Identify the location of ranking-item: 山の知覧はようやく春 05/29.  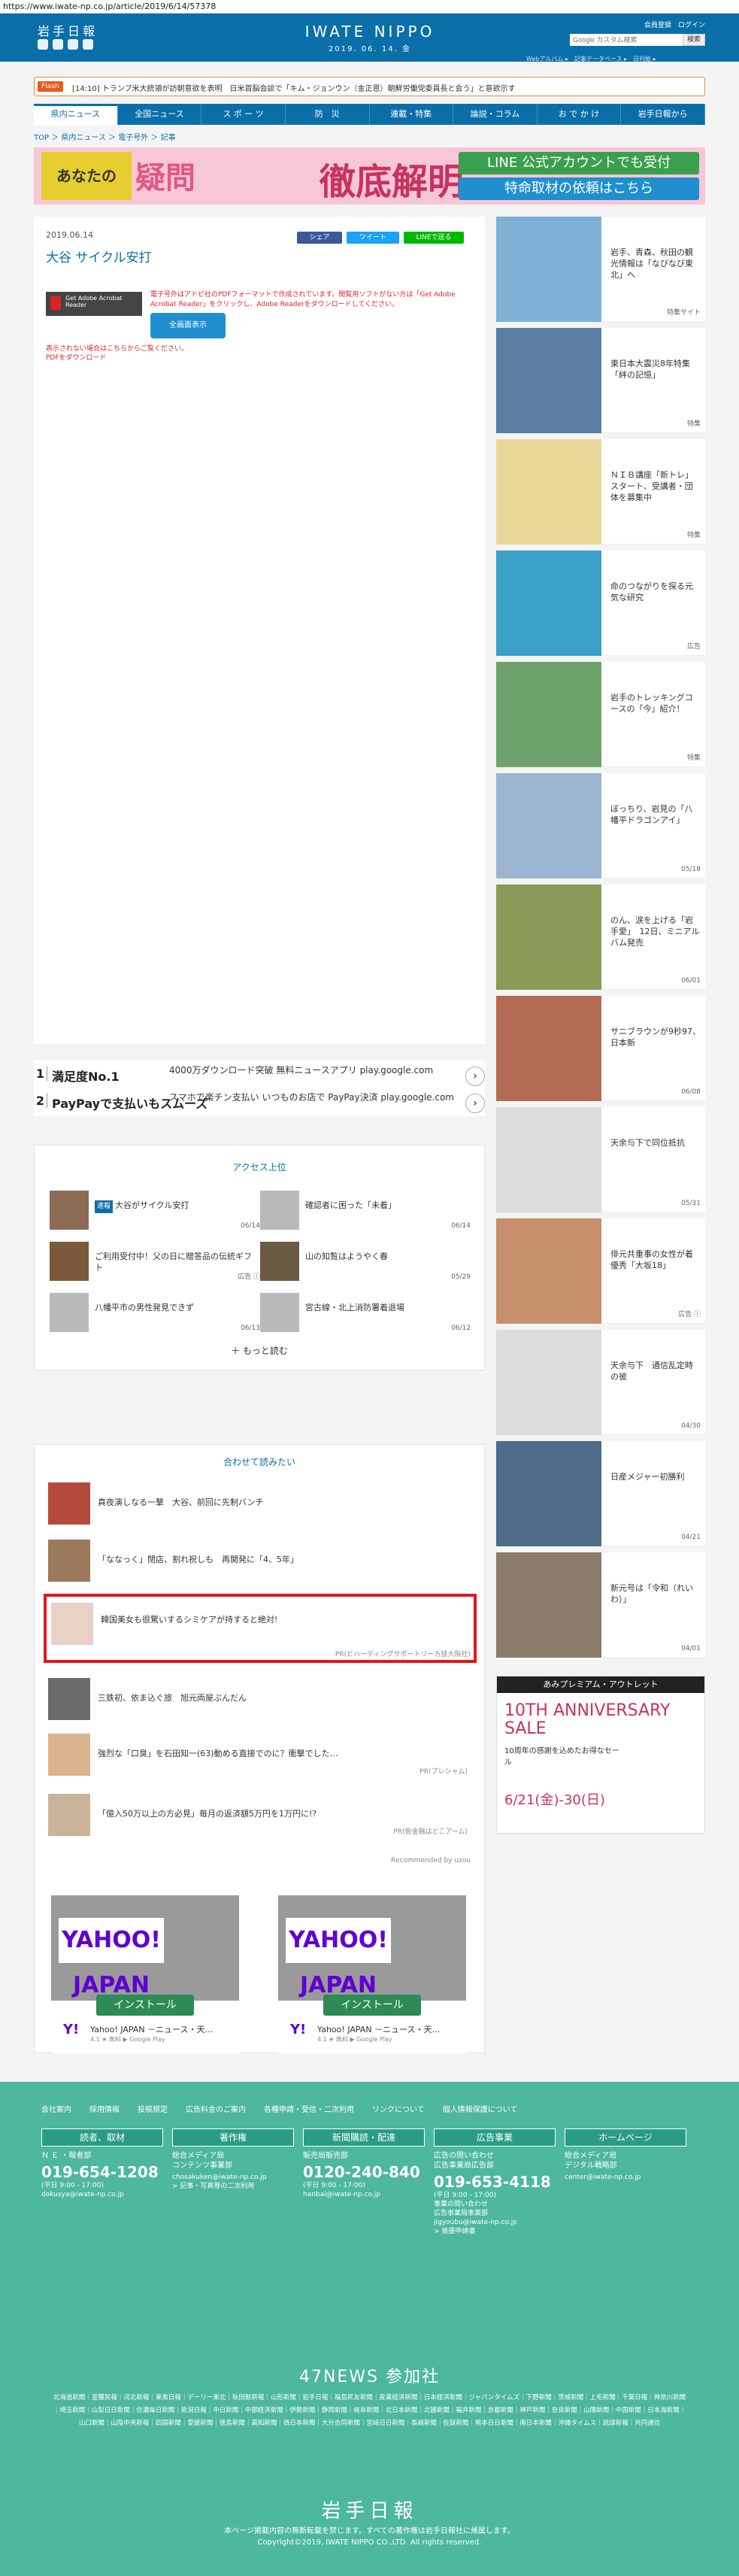
(365, 1263).